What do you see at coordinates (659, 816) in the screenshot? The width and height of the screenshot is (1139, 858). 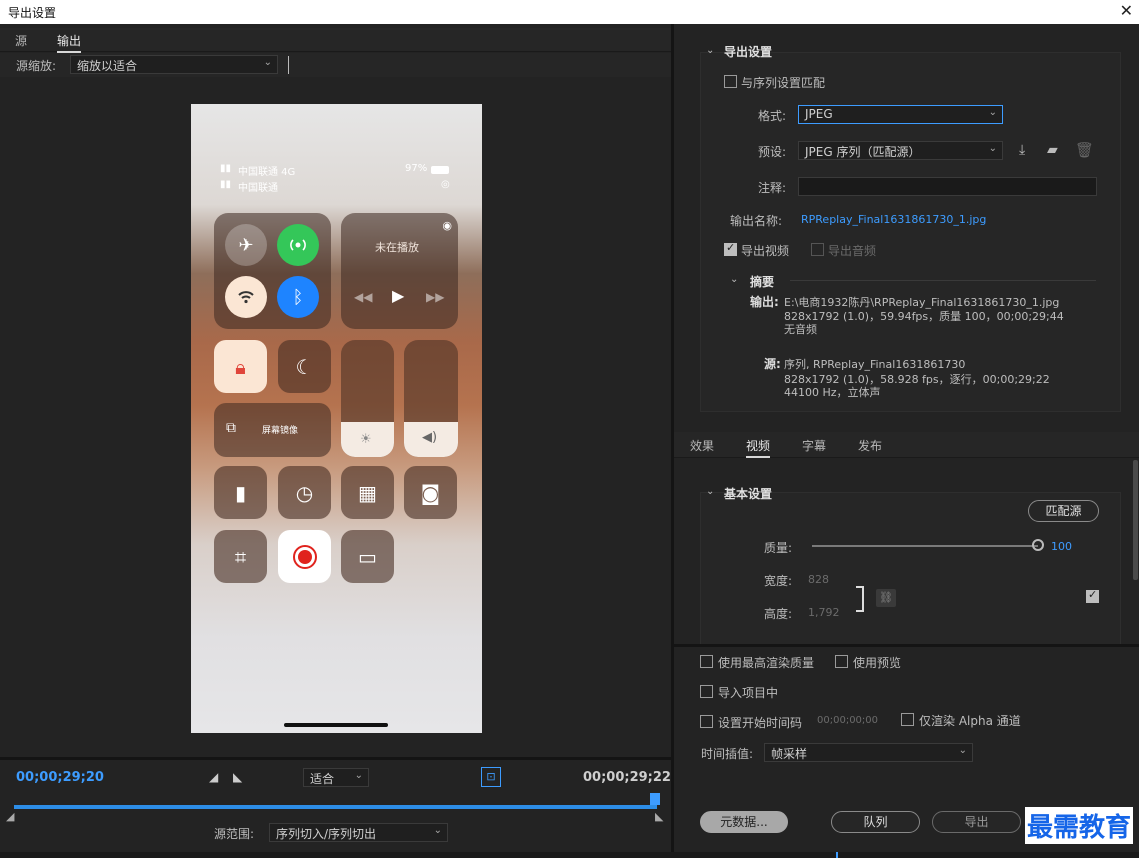 I see `out-marker-icon: ◣` at bounding box center [659, 816].